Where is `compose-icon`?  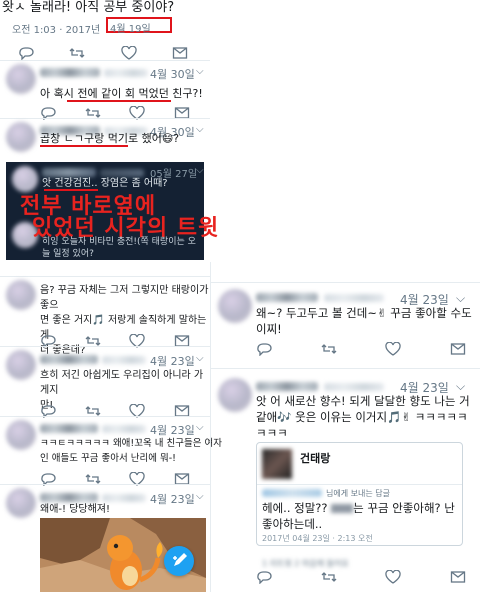
compose-icon is located at coordinates (180, 559).